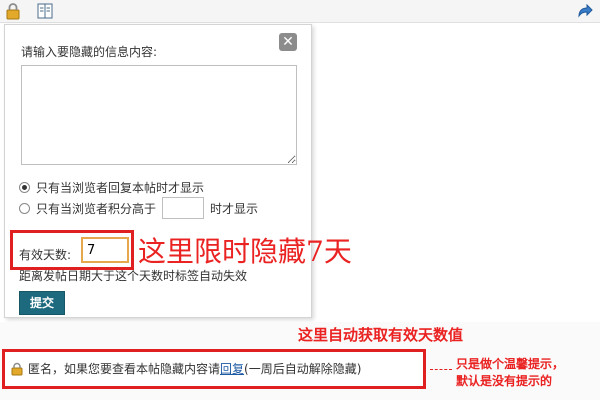 This screenshot has width=600, height=400. I want to click on editor-toolbar, so click(300, 11).